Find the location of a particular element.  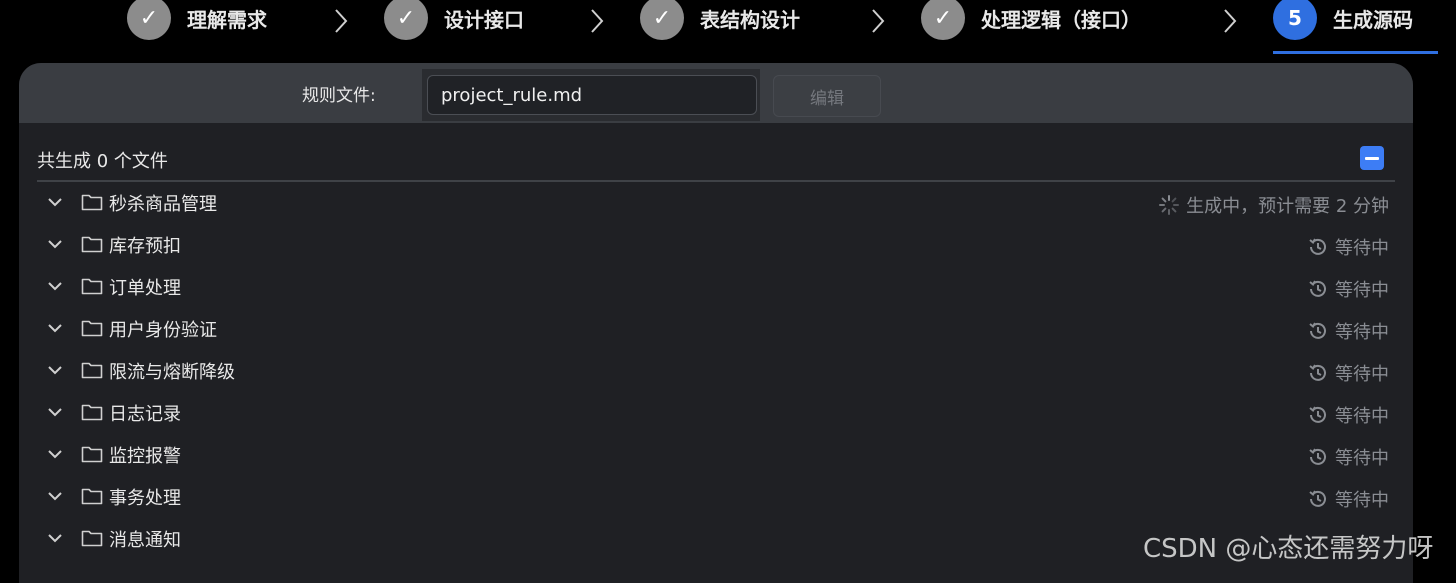

module-name: 限流与熔断降级 is located at coordinates (172, 372).